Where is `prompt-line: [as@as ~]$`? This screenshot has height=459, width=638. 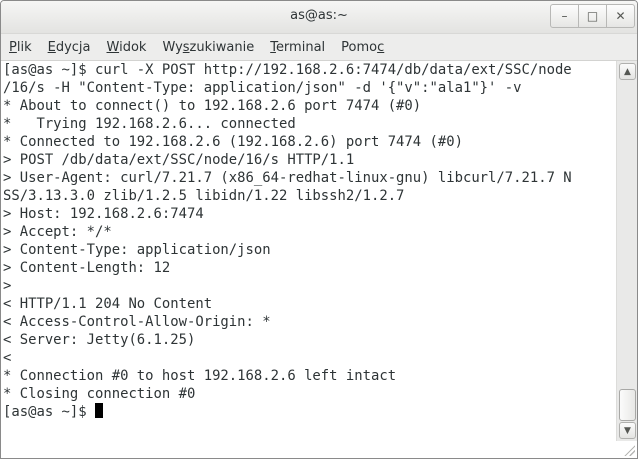
prompt-line: [as@as ~]$ is located at coordinates (308, 412).